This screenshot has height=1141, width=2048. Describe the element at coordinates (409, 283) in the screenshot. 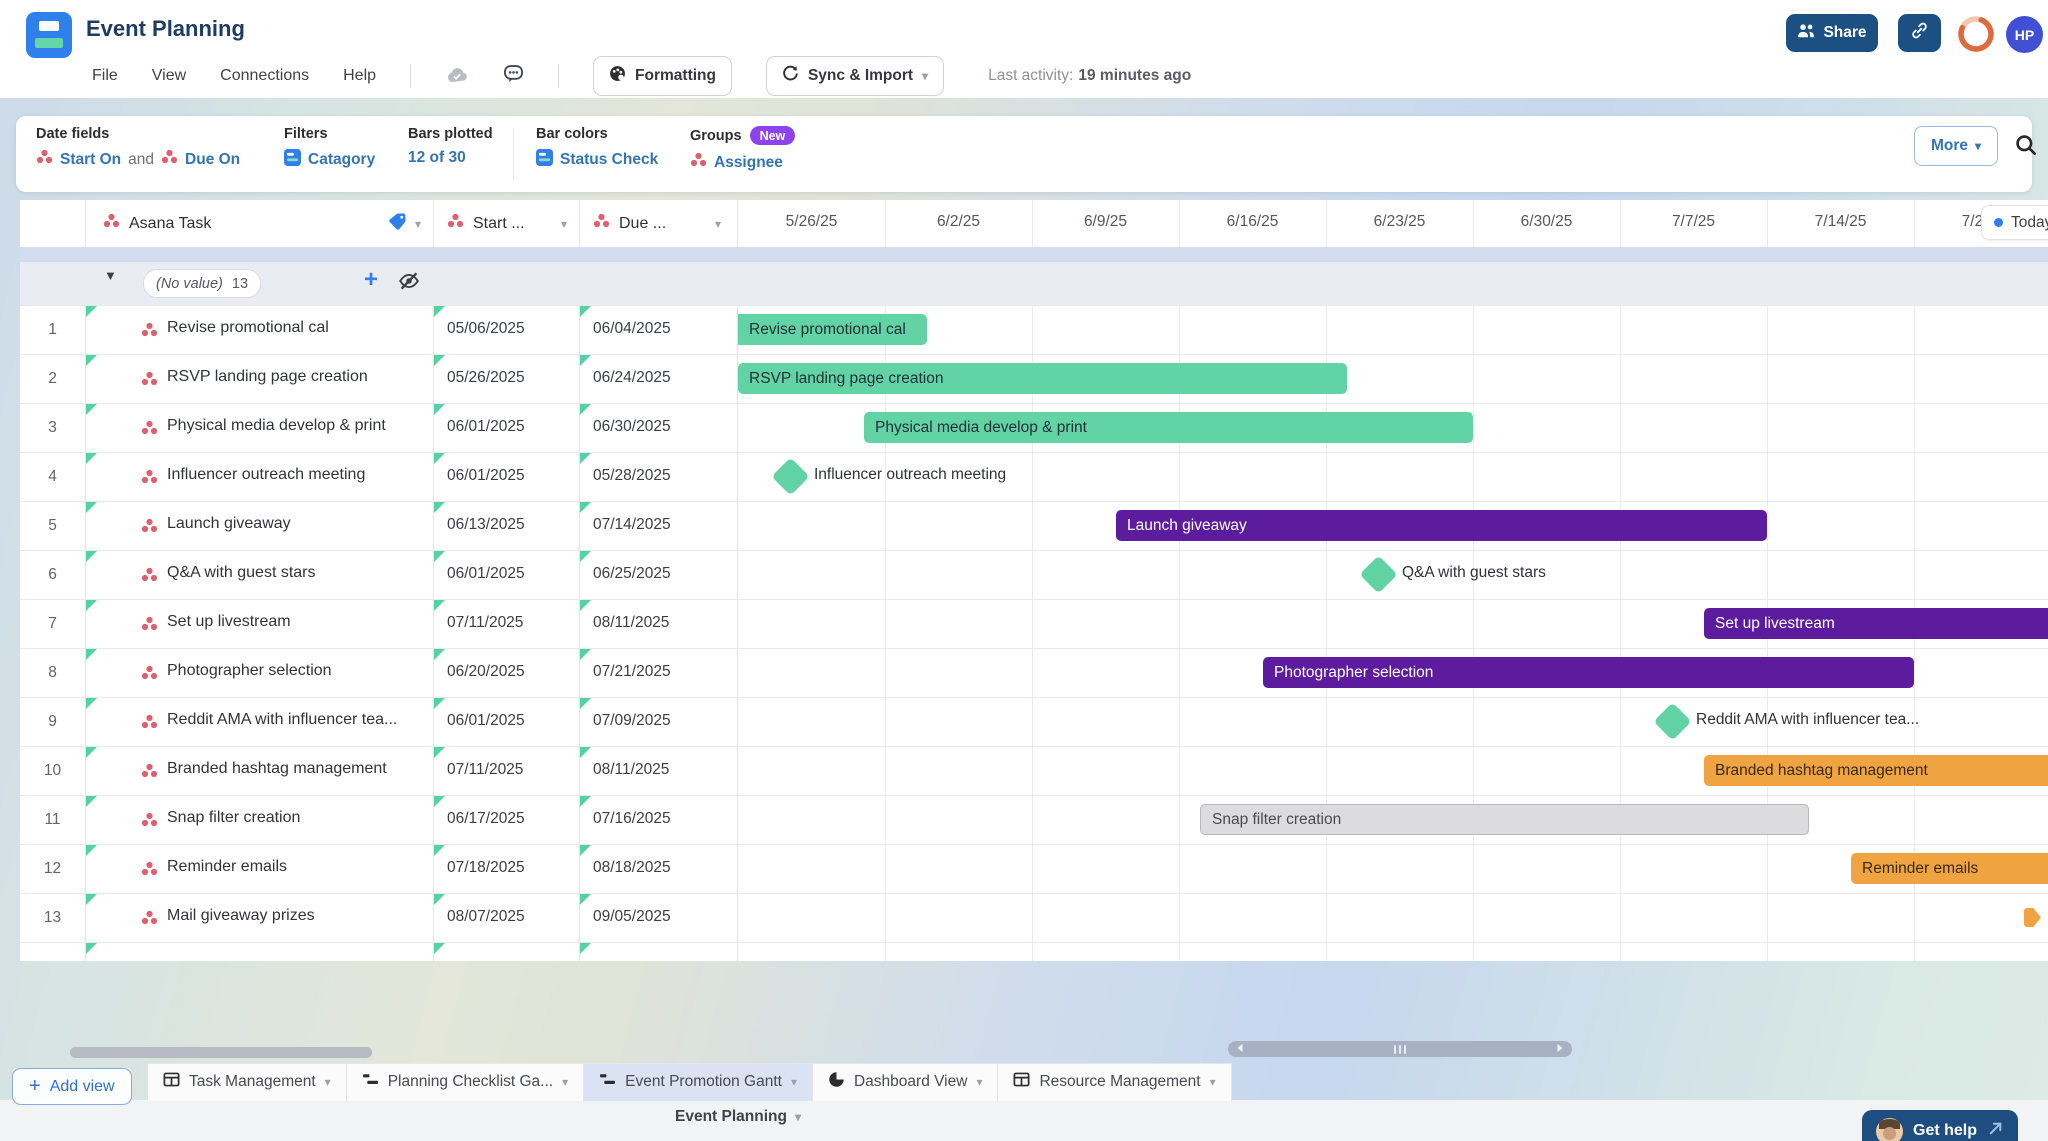

I see `hide-group-icon` at that location.